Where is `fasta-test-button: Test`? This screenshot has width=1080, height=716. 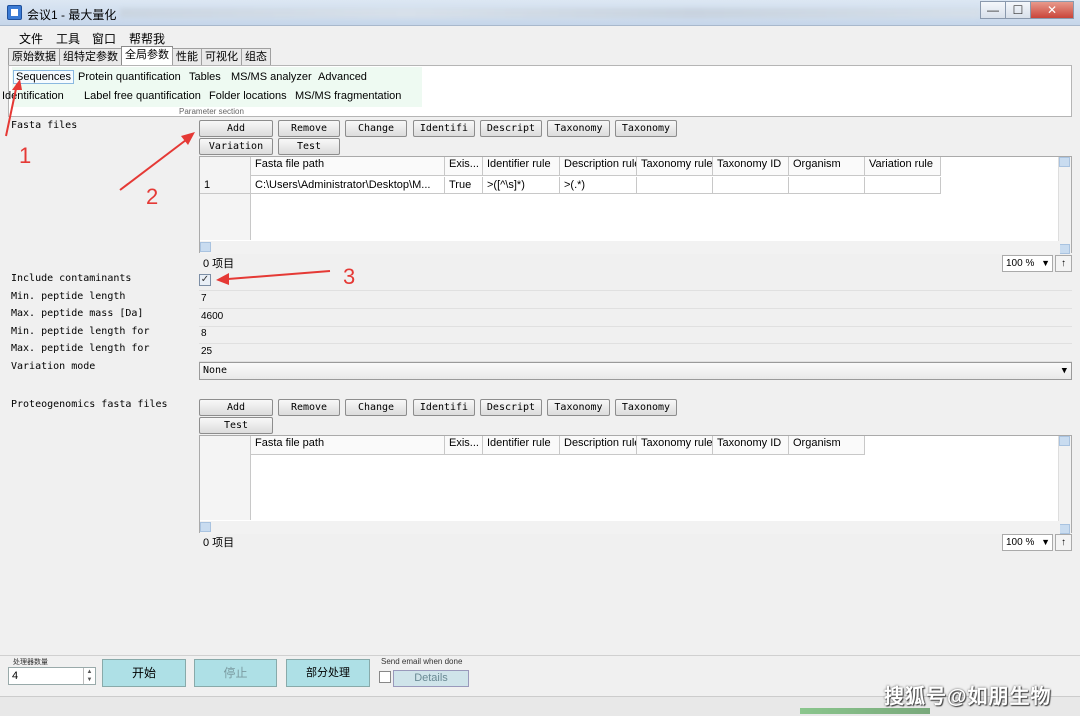
fasta-test-button: Test is located at coordinates (309, 146).